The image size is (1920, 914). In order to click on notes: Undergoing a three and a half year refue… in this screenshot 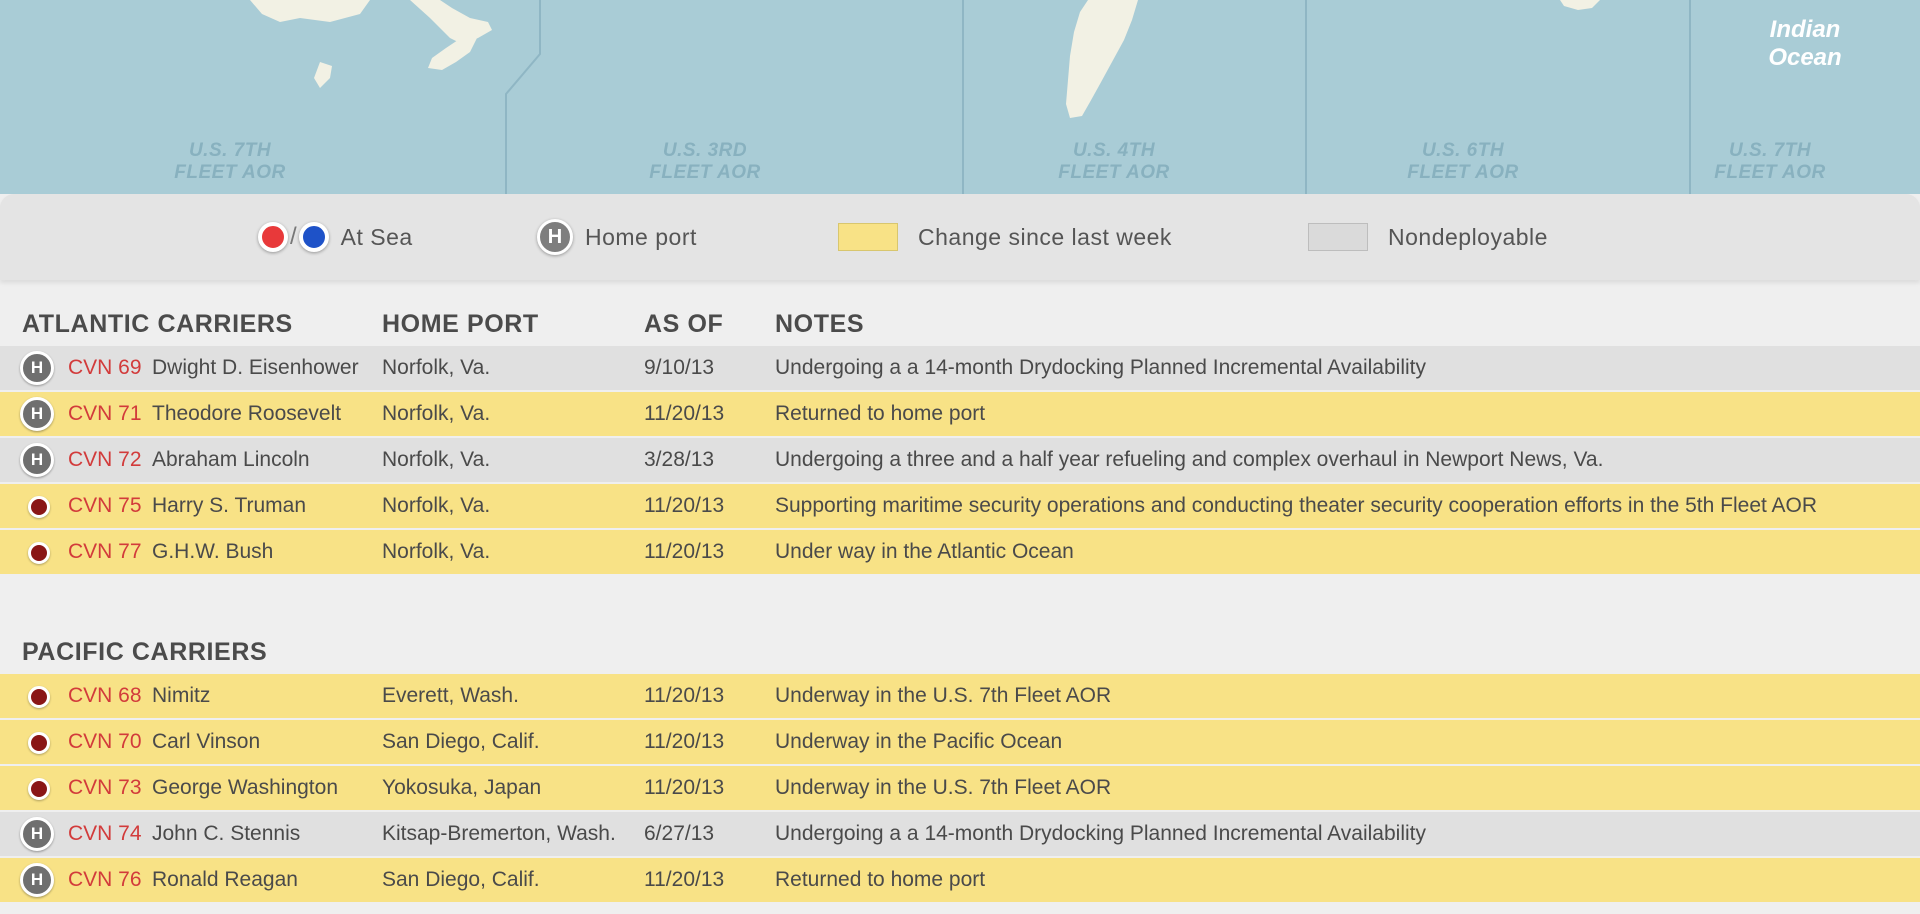, I will do `click(1189, 459)`.